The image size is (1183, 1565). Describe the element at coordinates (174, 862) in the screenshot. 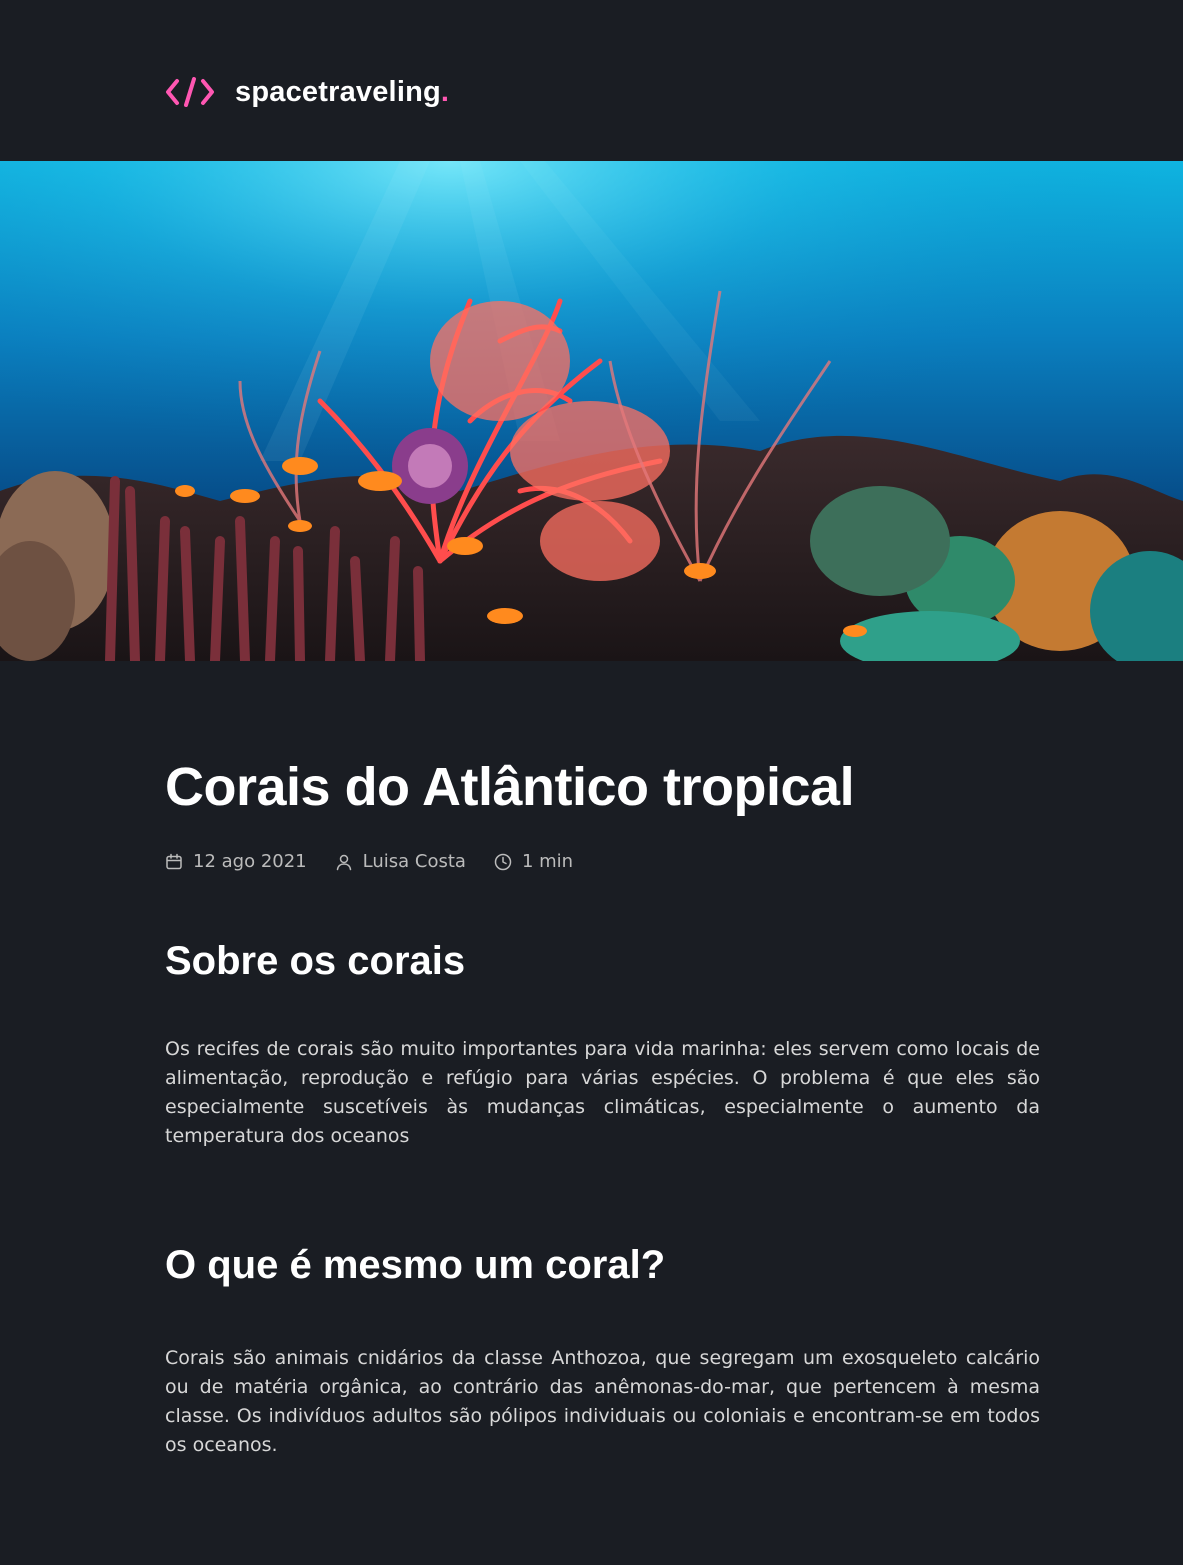

I see `calendar-icon` at that location.